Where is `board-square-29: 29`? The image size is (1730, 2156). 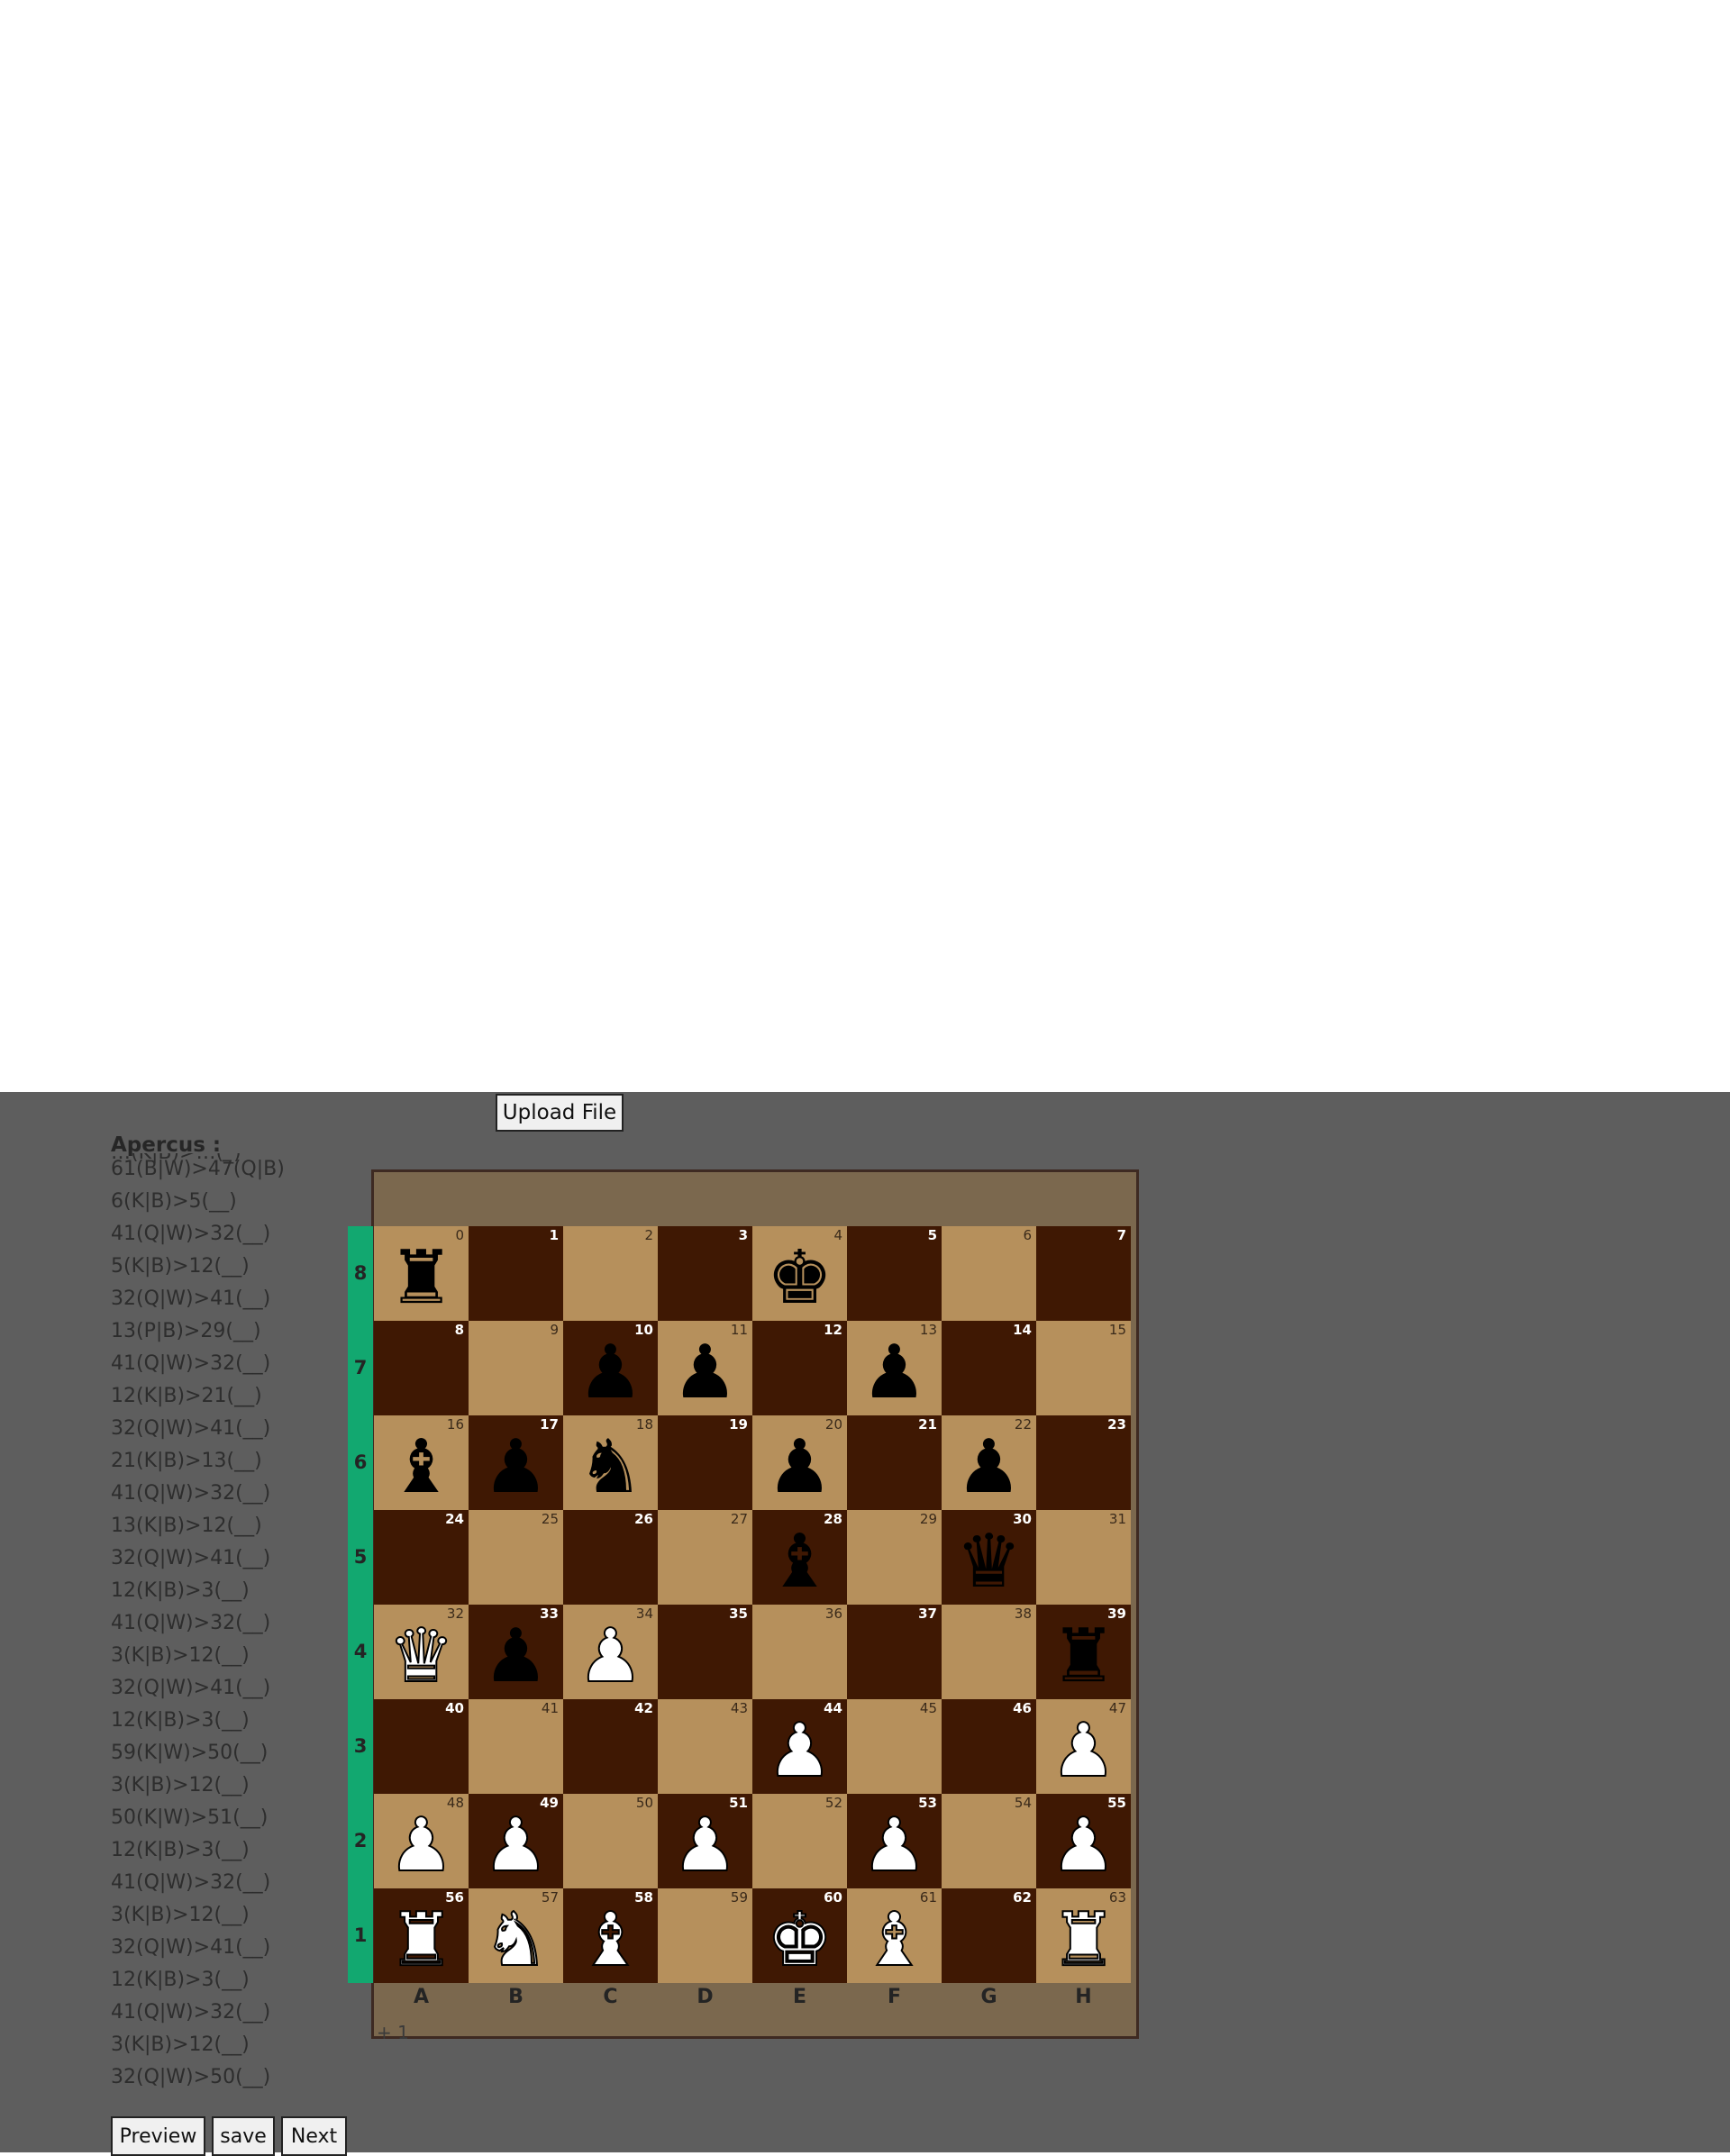 board-square-29: 29 is located at coordinates (894, 1557).